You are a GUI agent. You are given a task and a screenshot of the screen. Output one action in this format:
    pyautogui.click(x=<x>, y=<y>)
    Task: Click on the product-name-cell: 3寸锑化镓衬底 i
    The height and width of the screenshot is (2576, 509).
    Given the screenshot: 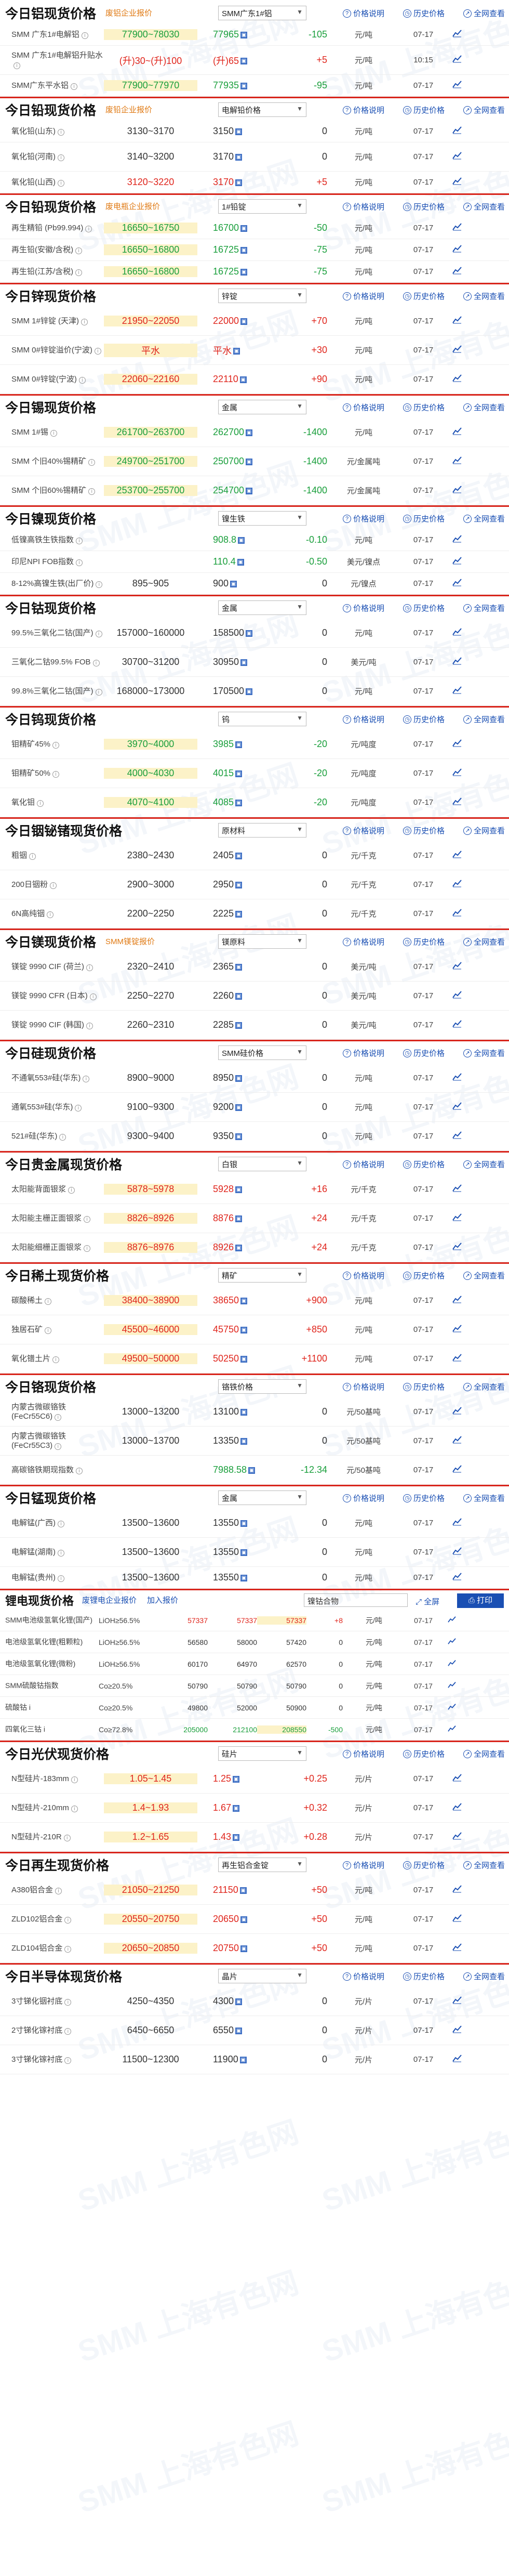 What is the action you would take?
    pyautogui.click(x=52, y=2059)
    